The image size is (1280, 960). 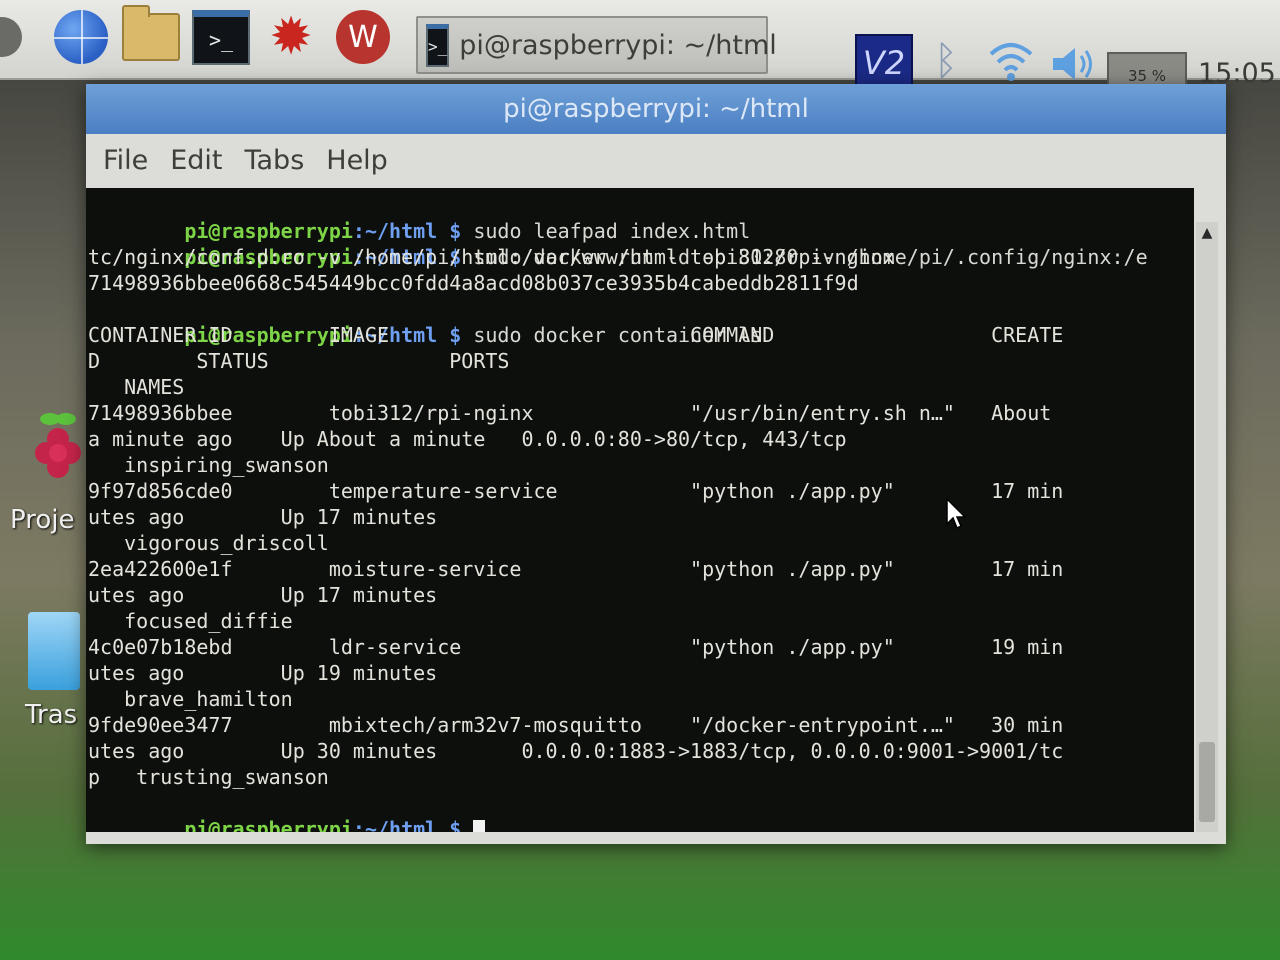 I want to click on menu-bar: File Edit Tabs Help, so click(x=656, y=160).